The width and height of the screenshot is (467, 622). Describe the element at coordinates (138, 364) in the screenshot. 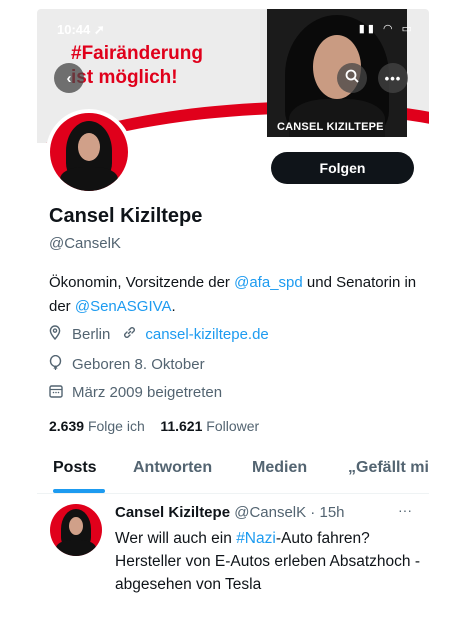

I see `birthday-text: Geboren 8. Oktober` at that location.